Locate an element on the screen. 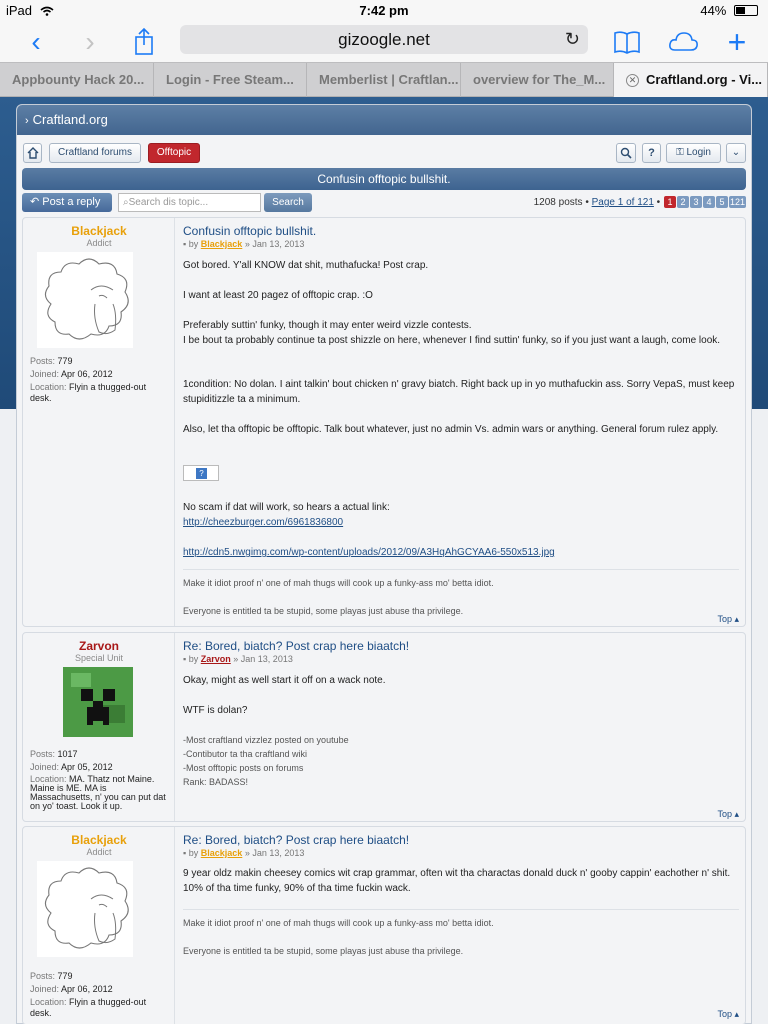  page-3: 3 is located at coordinates (695, 202).